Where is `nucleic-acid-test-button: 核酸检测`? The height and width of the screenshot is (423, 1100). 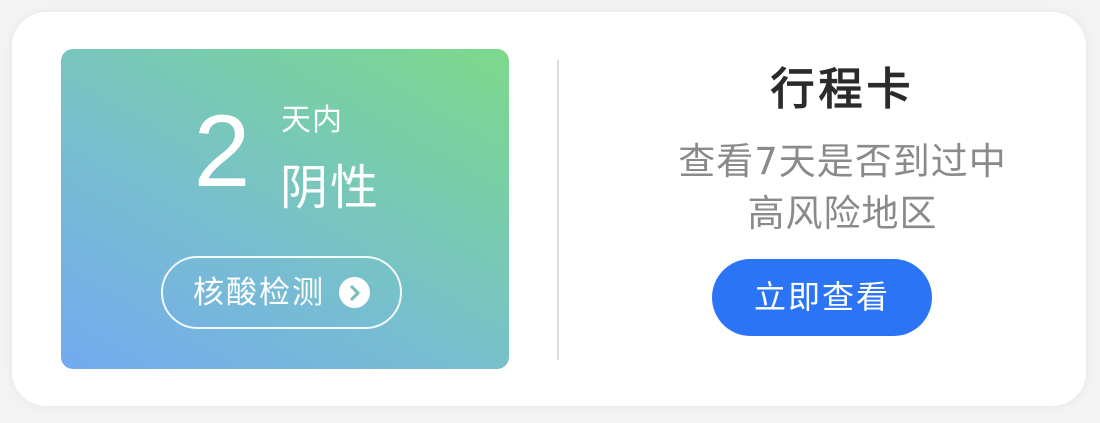
nucleic-acid-test-button: 核酸检测 is located at coordinates (281, 292).